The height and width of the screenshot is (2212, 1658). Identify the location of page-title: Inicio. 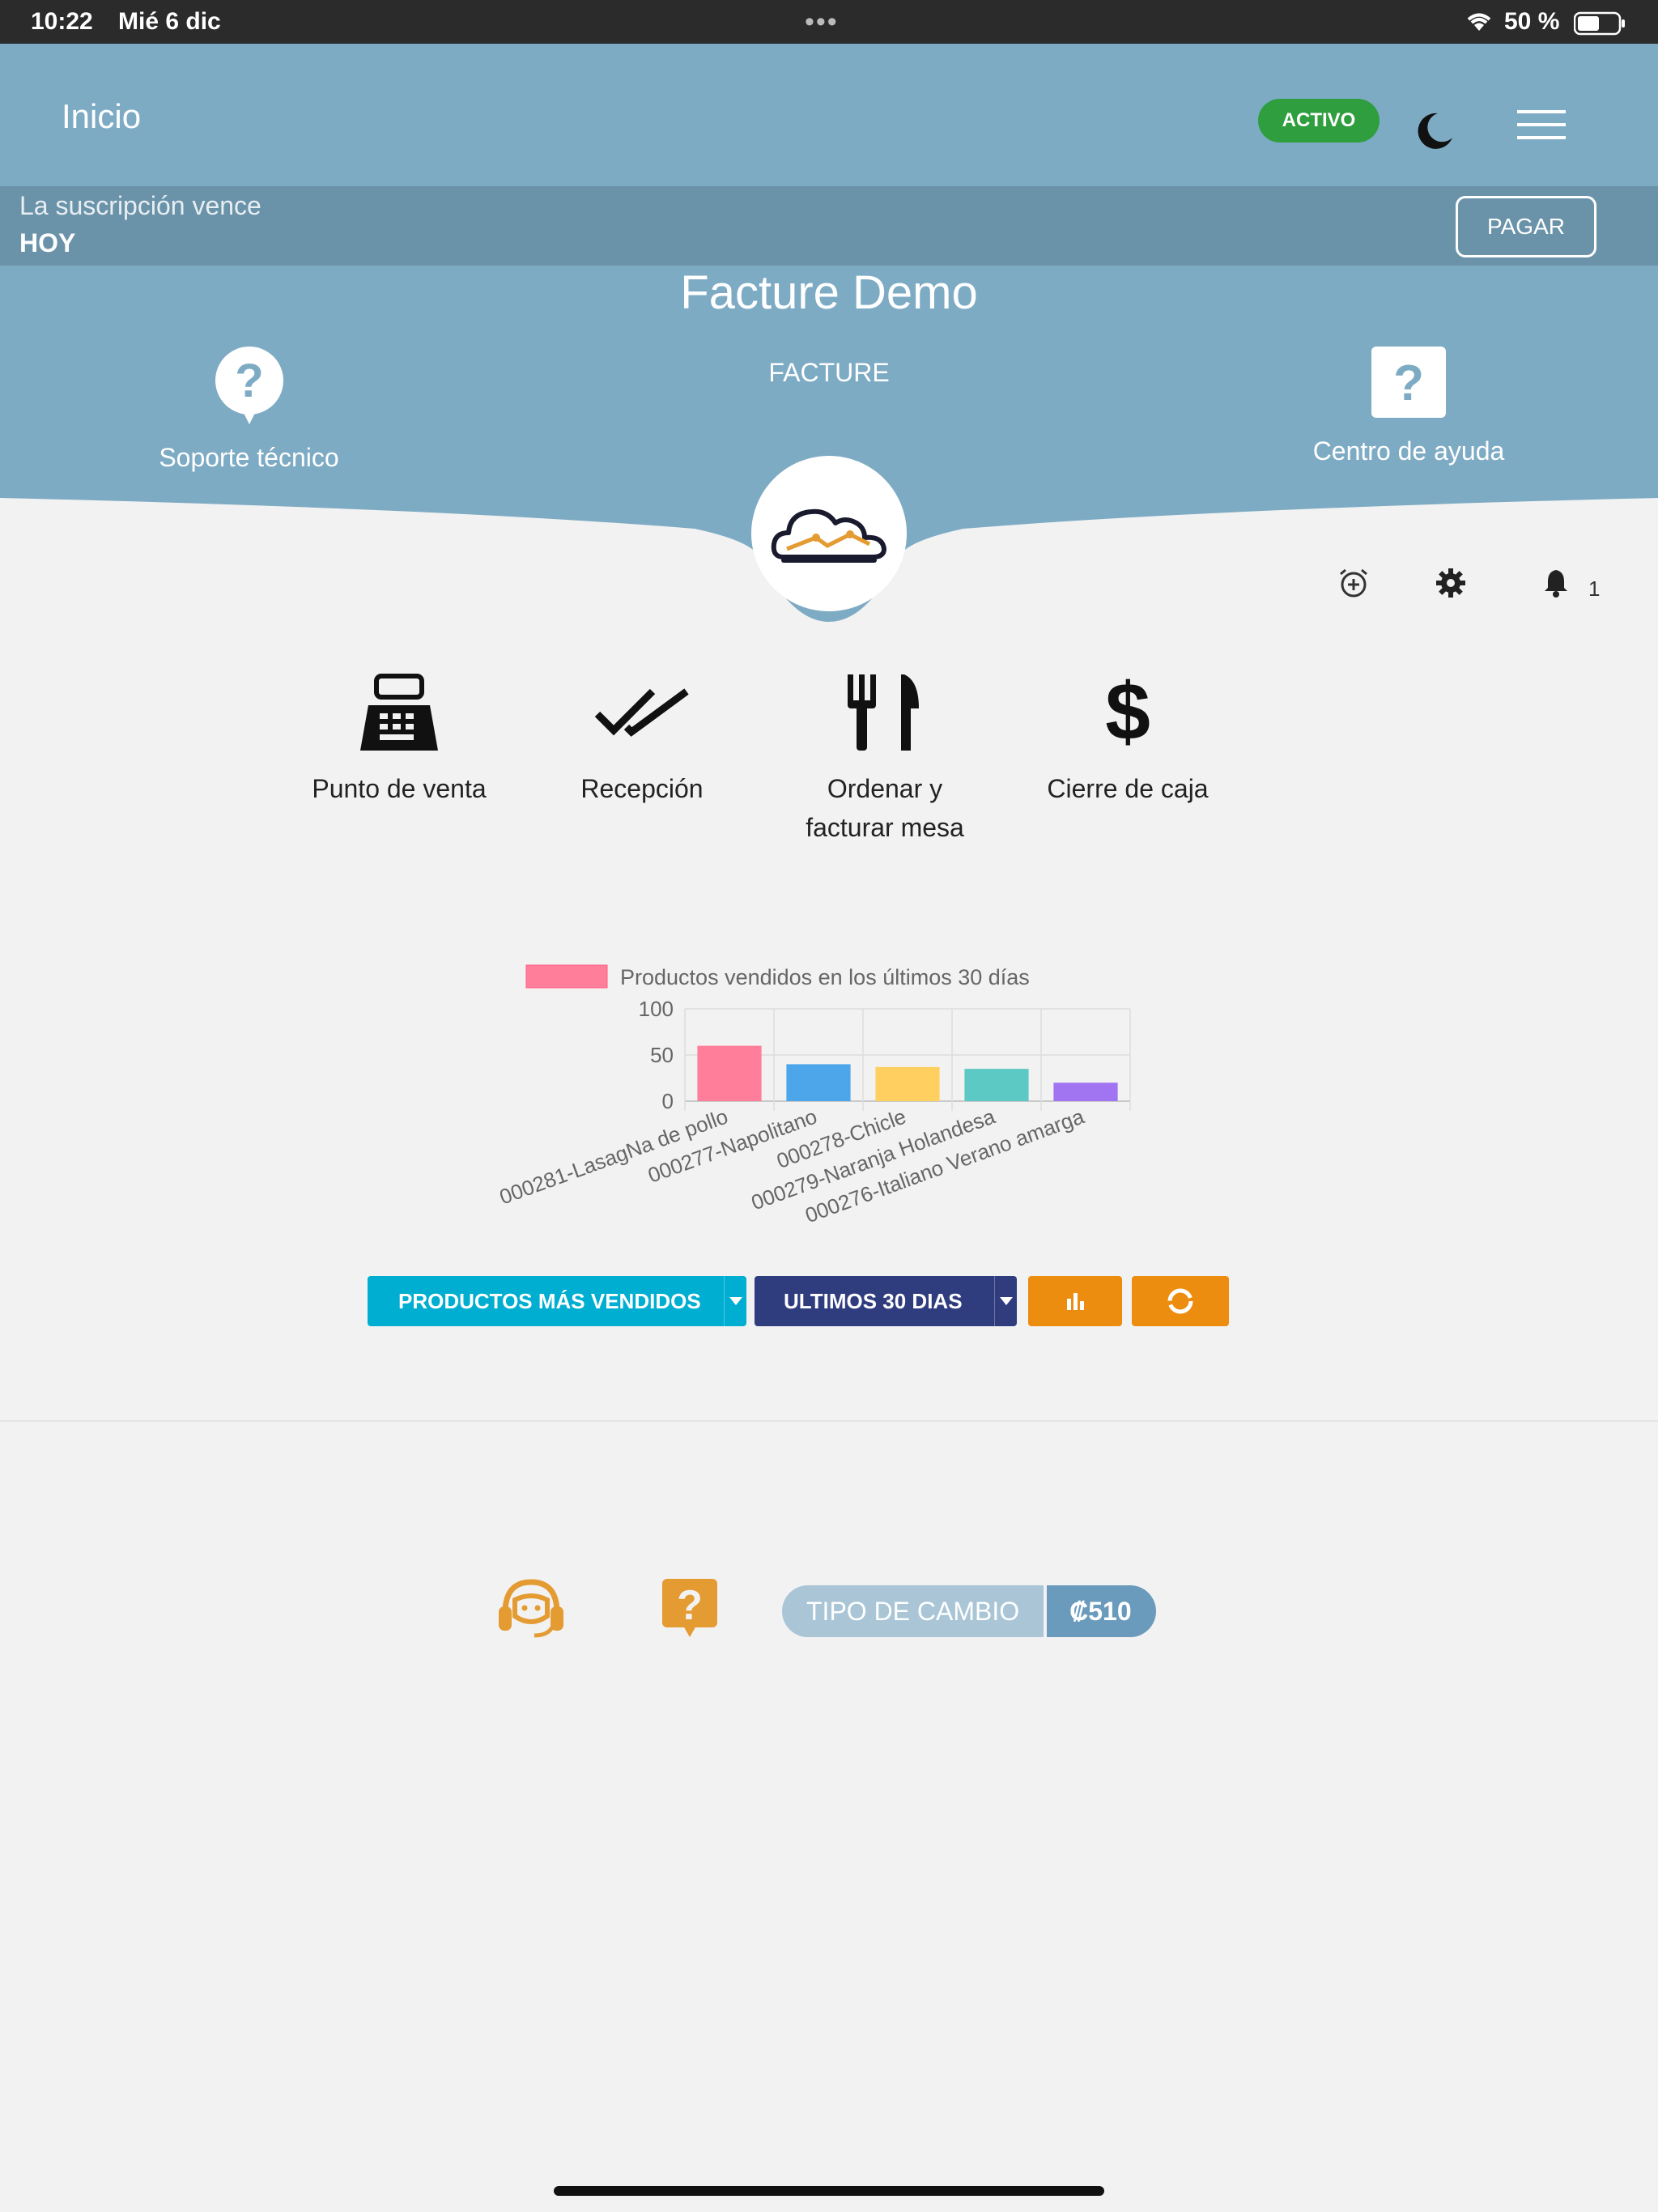
(102, 116).